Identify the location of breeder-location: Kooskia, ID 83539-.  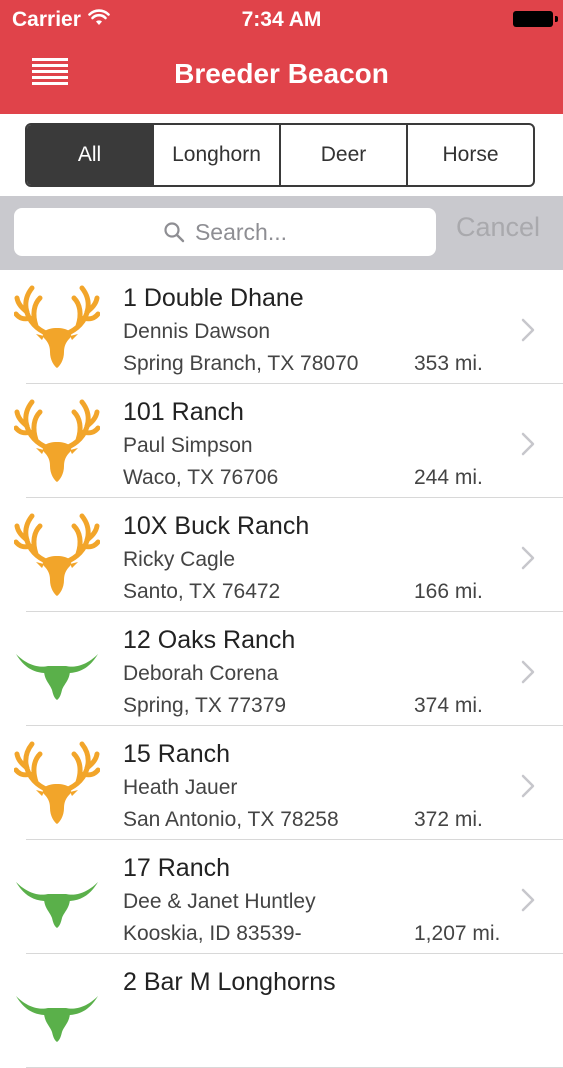
(212, 933).